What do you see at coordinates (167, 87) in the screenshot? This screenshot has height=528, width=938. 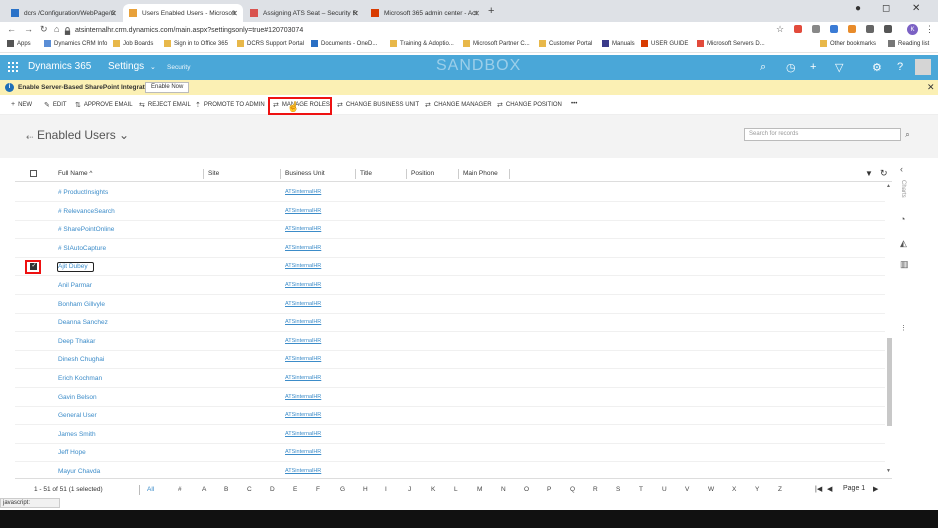 I see `enable-now-button: Enable Now` at bounding box center [167, 87].